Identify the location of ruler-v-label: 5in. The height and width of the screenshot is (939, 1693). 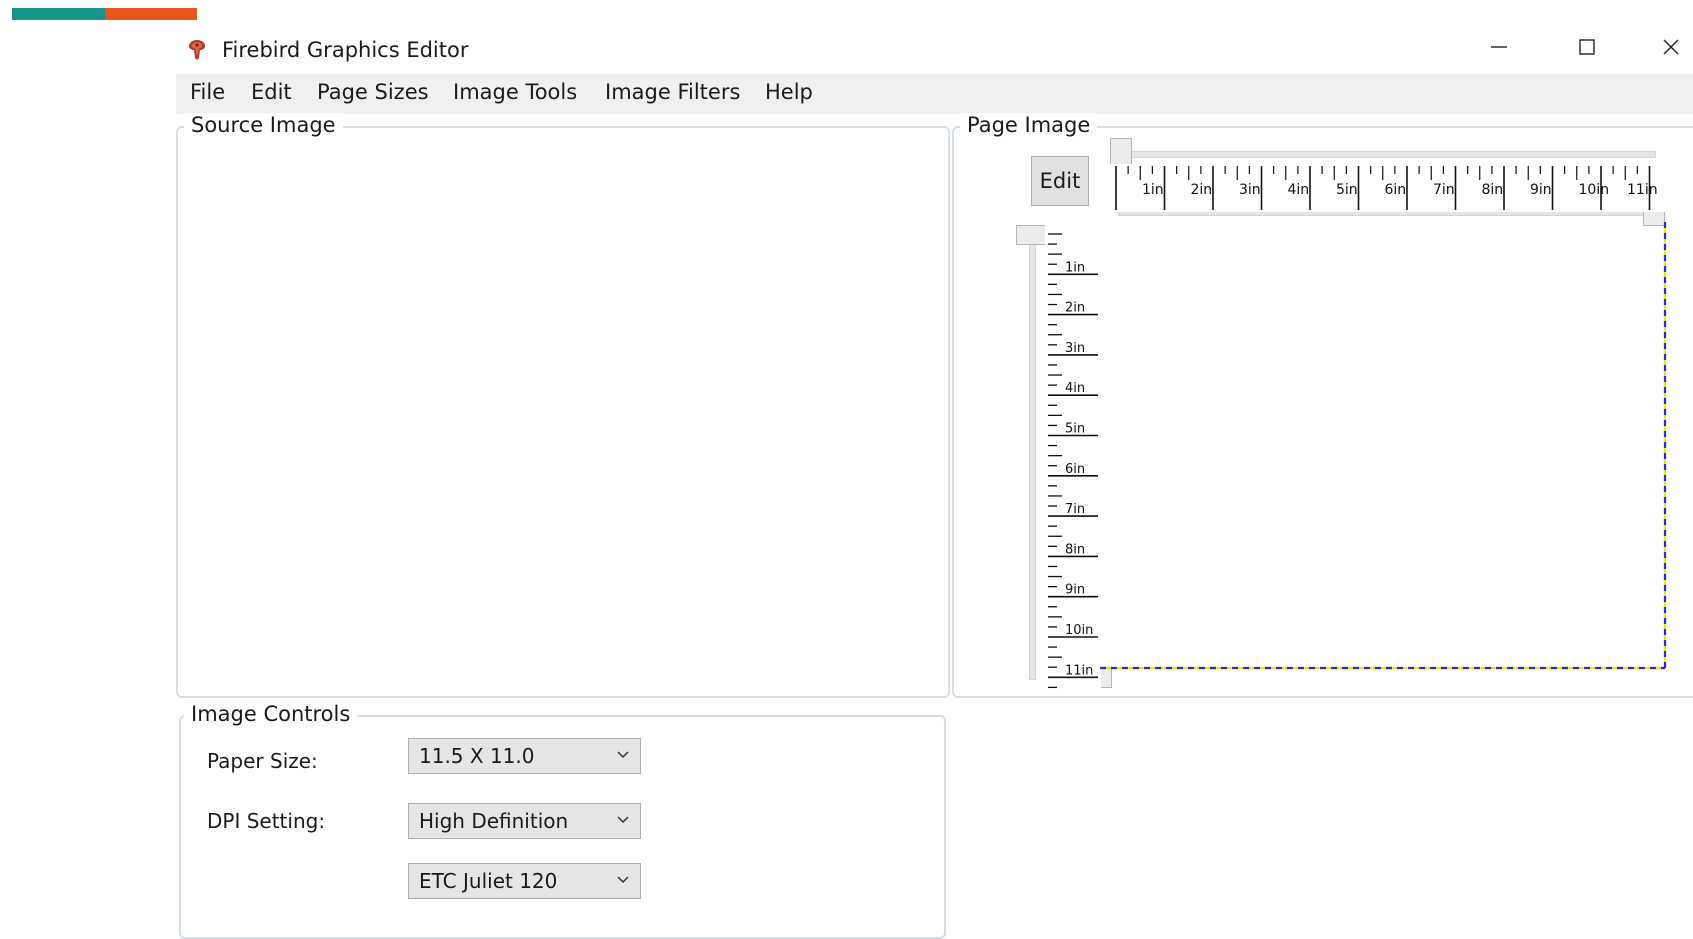
(1075, 429).